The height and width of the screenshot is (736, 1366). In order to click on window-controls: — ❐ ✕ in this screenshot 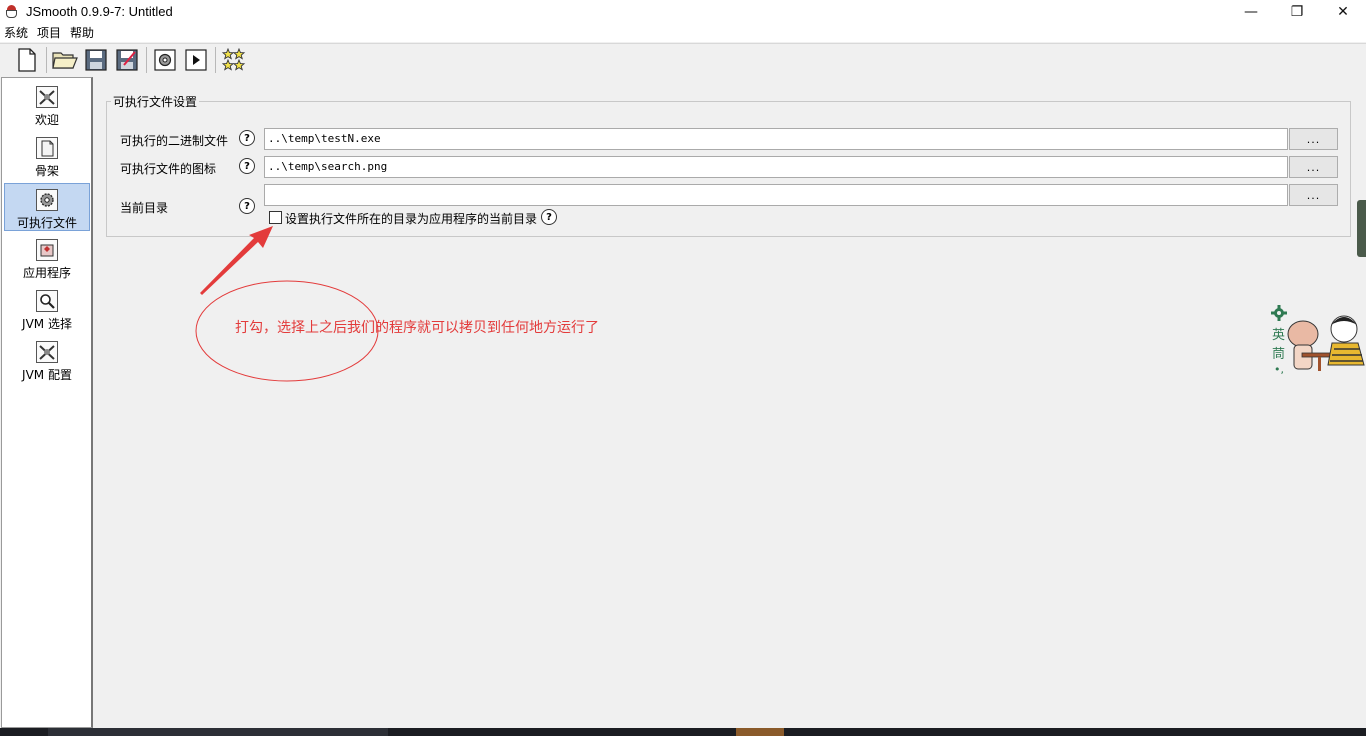, I will do `click(1297, 11)`.